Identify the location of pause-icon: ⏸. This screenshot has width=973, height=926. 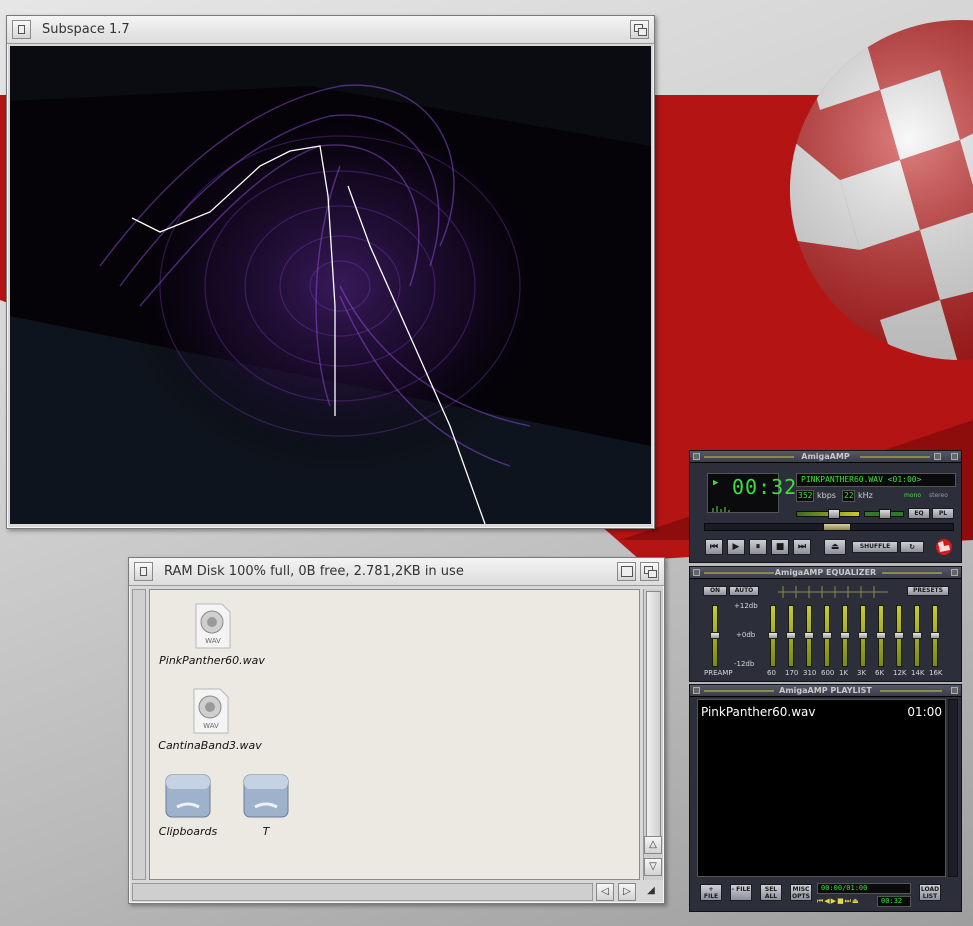
(758, 547).